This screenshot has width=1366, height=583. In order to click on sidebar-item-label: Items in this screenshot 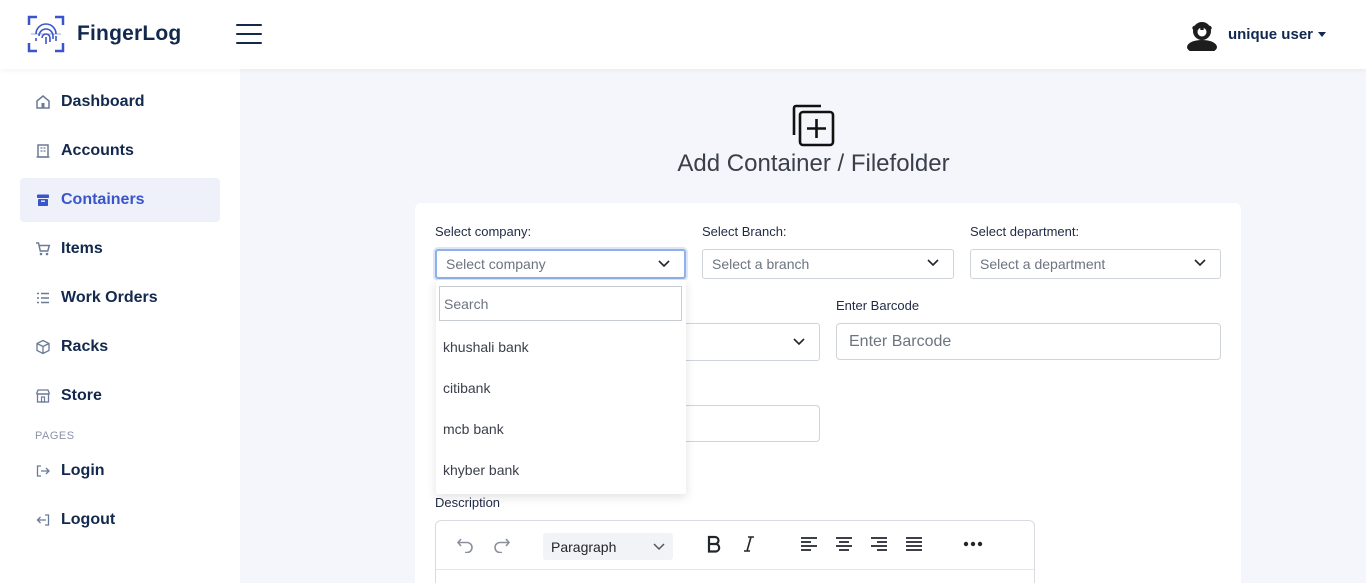, I will do `click(82, 248)`.